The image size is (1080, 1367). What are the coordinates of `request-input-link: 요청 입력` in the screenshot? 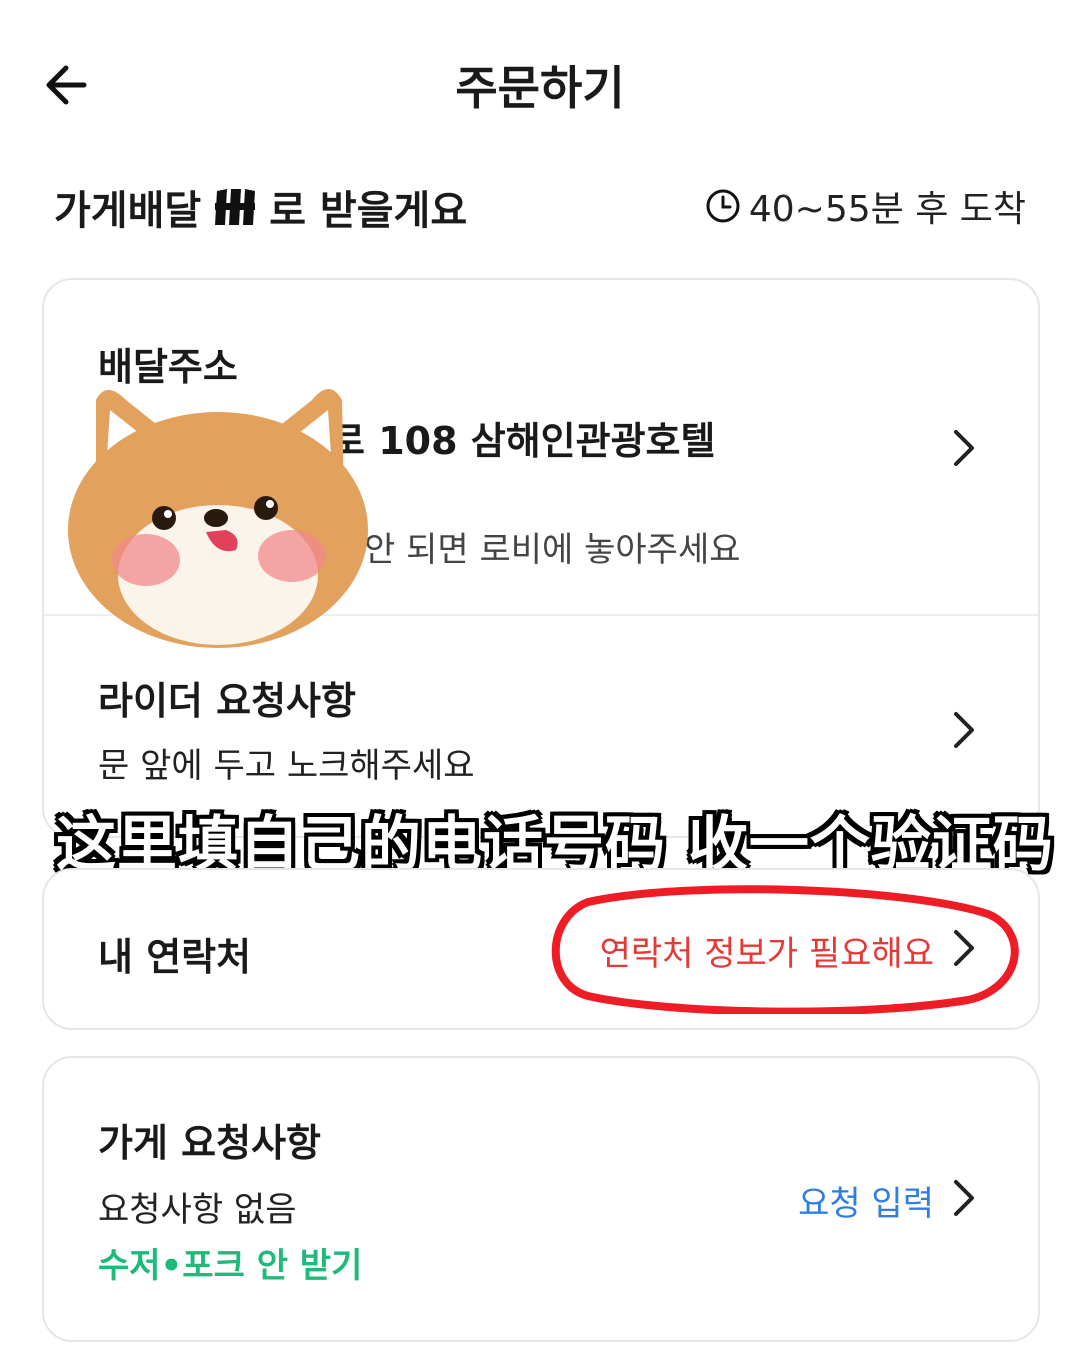 It's located at (866, 1200).